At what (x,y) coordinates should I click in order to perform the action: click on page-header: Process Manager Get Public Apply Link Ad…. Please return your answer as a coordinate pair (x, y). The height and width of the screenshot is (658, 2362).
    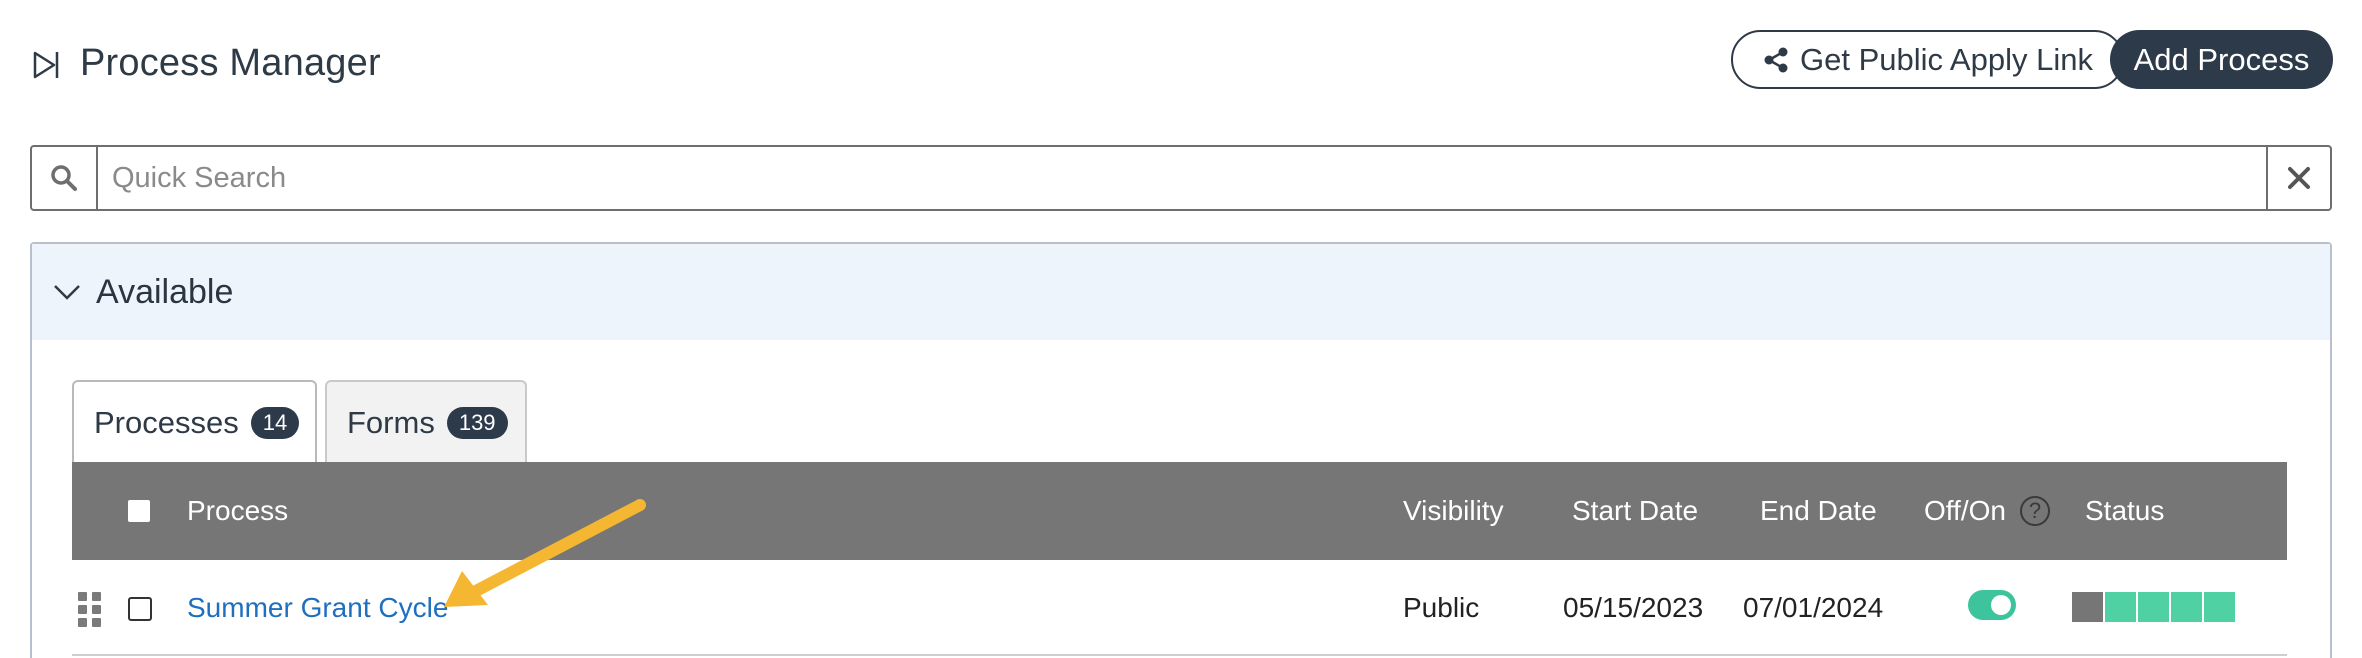
    Looking at the image, I should click on (1181, 65).